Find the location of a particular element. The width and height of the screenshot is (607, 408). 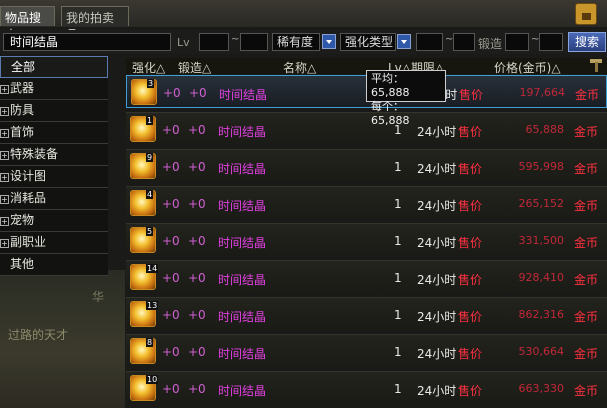

result-row: 4 +0 +0 时间结晶 1 24小时 售价 265,152 金币 is located at coordinates (366, 202).